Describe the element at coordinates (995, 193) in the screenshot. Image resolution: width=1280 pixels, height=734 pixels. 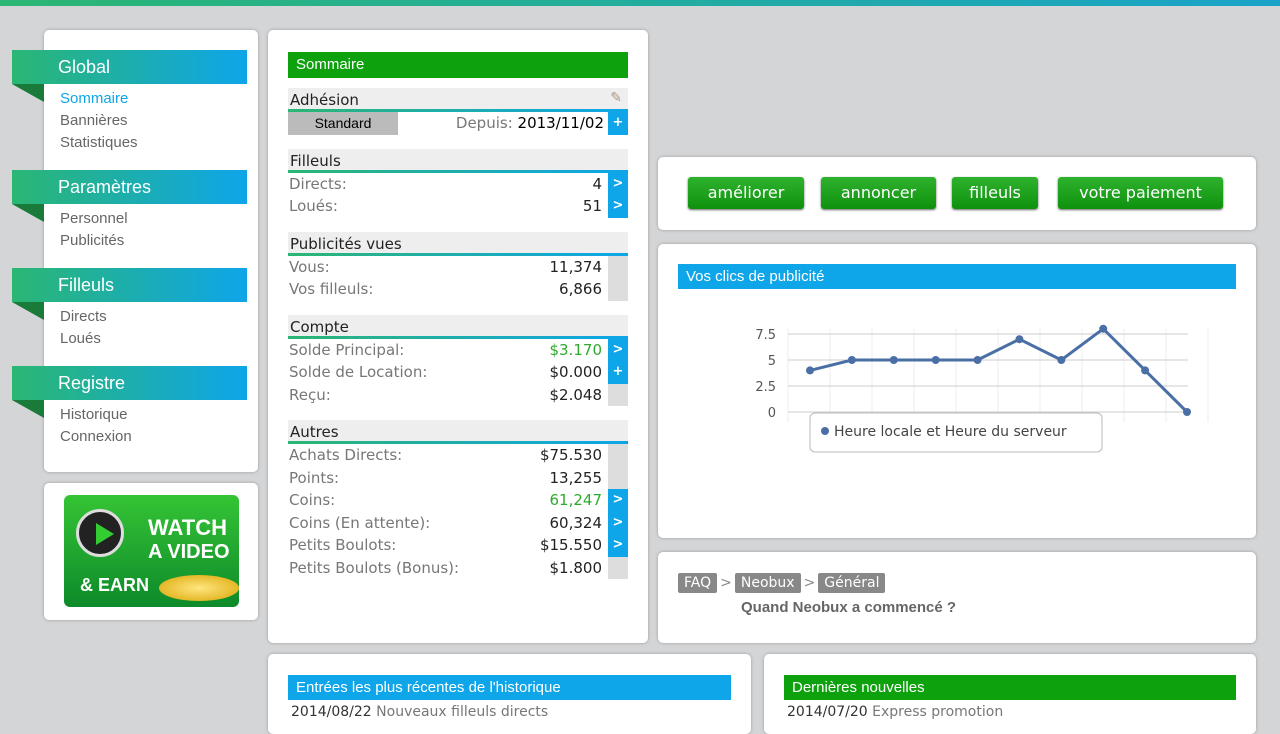
I see `referrals-button: filleuls` at that location.